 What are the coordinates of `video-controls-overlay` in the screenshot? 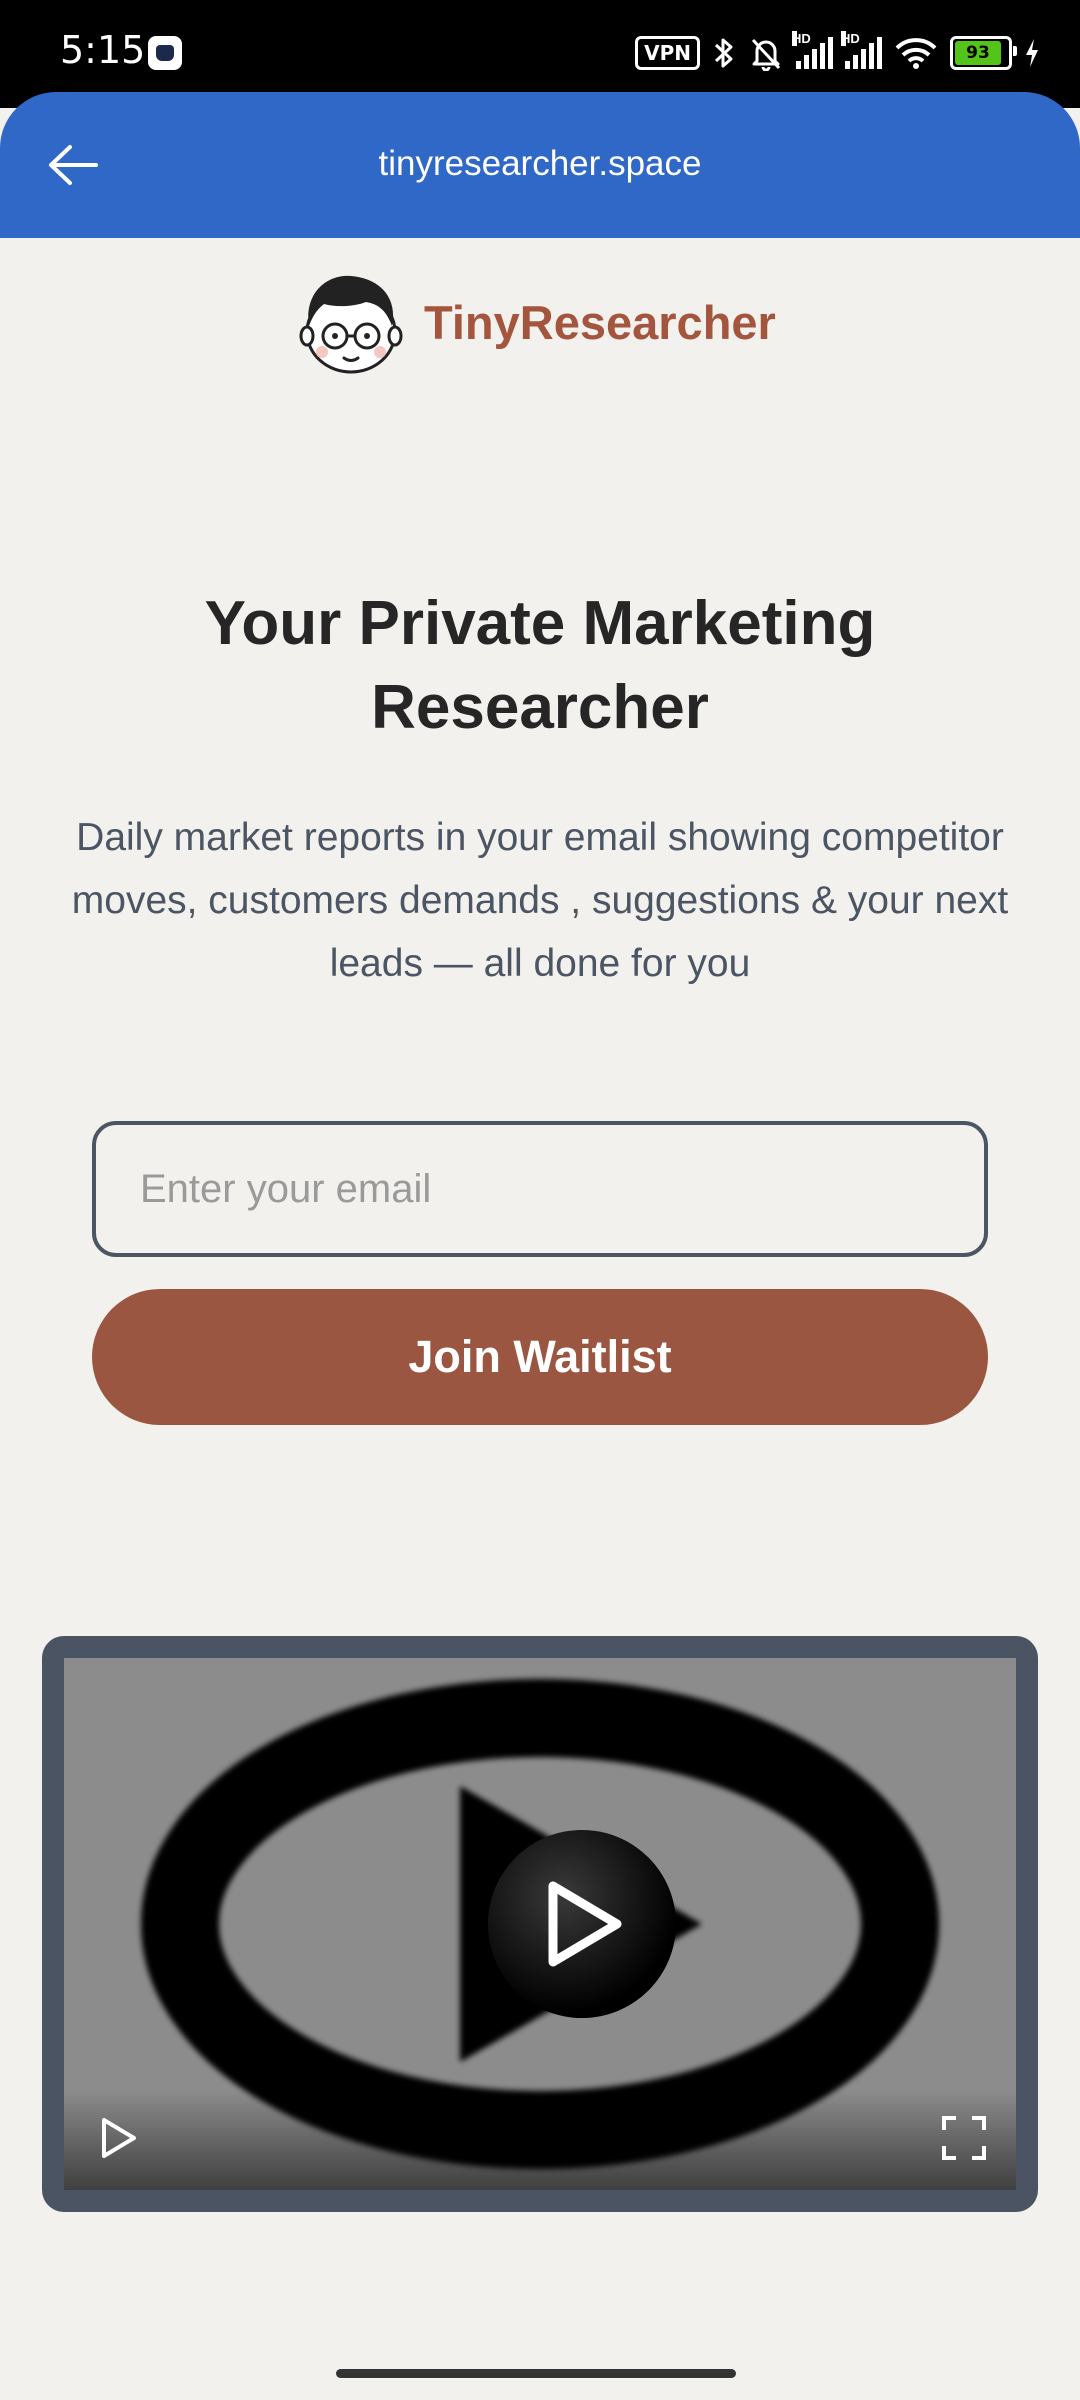 It's located at (540, 2140).